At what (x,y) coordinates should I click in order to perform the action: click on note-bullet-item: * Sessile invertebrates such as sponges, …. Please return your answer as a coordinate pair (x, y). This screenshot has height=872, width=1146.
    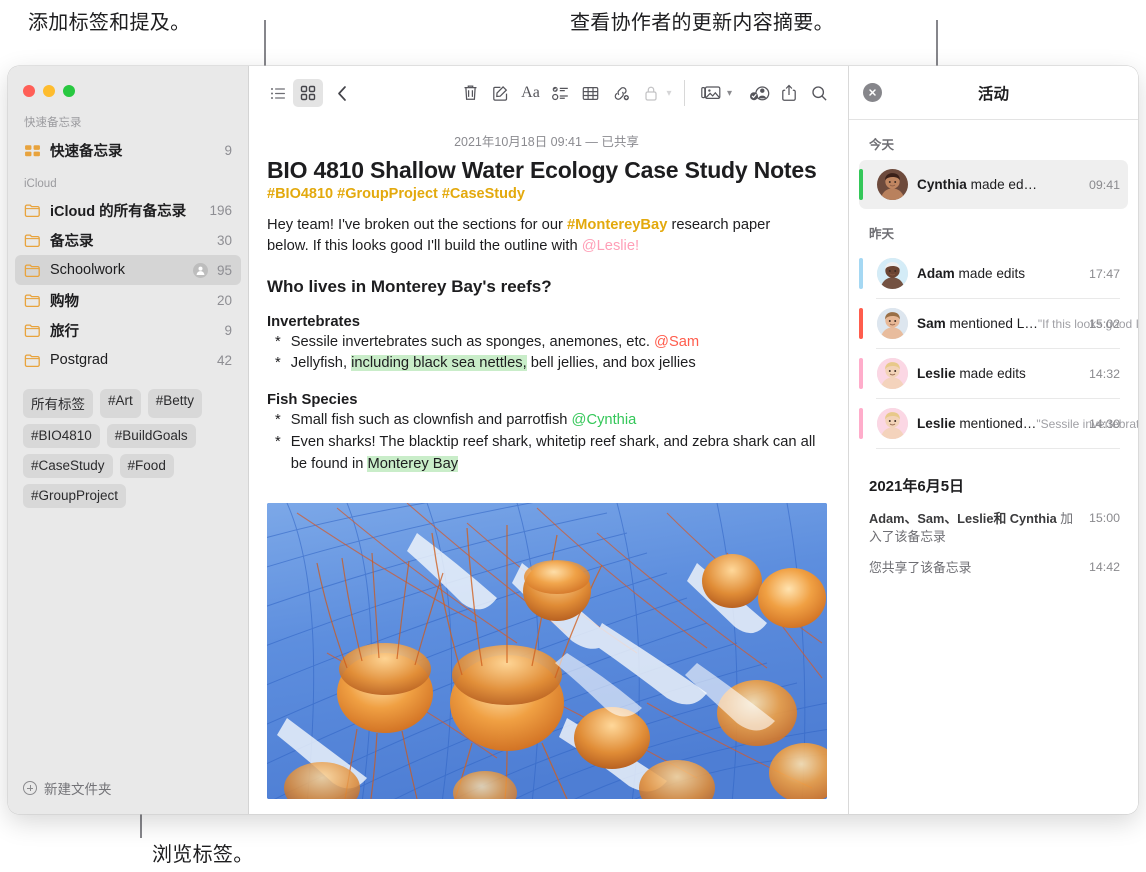
    Looking at the image, I should click on (546, 343).